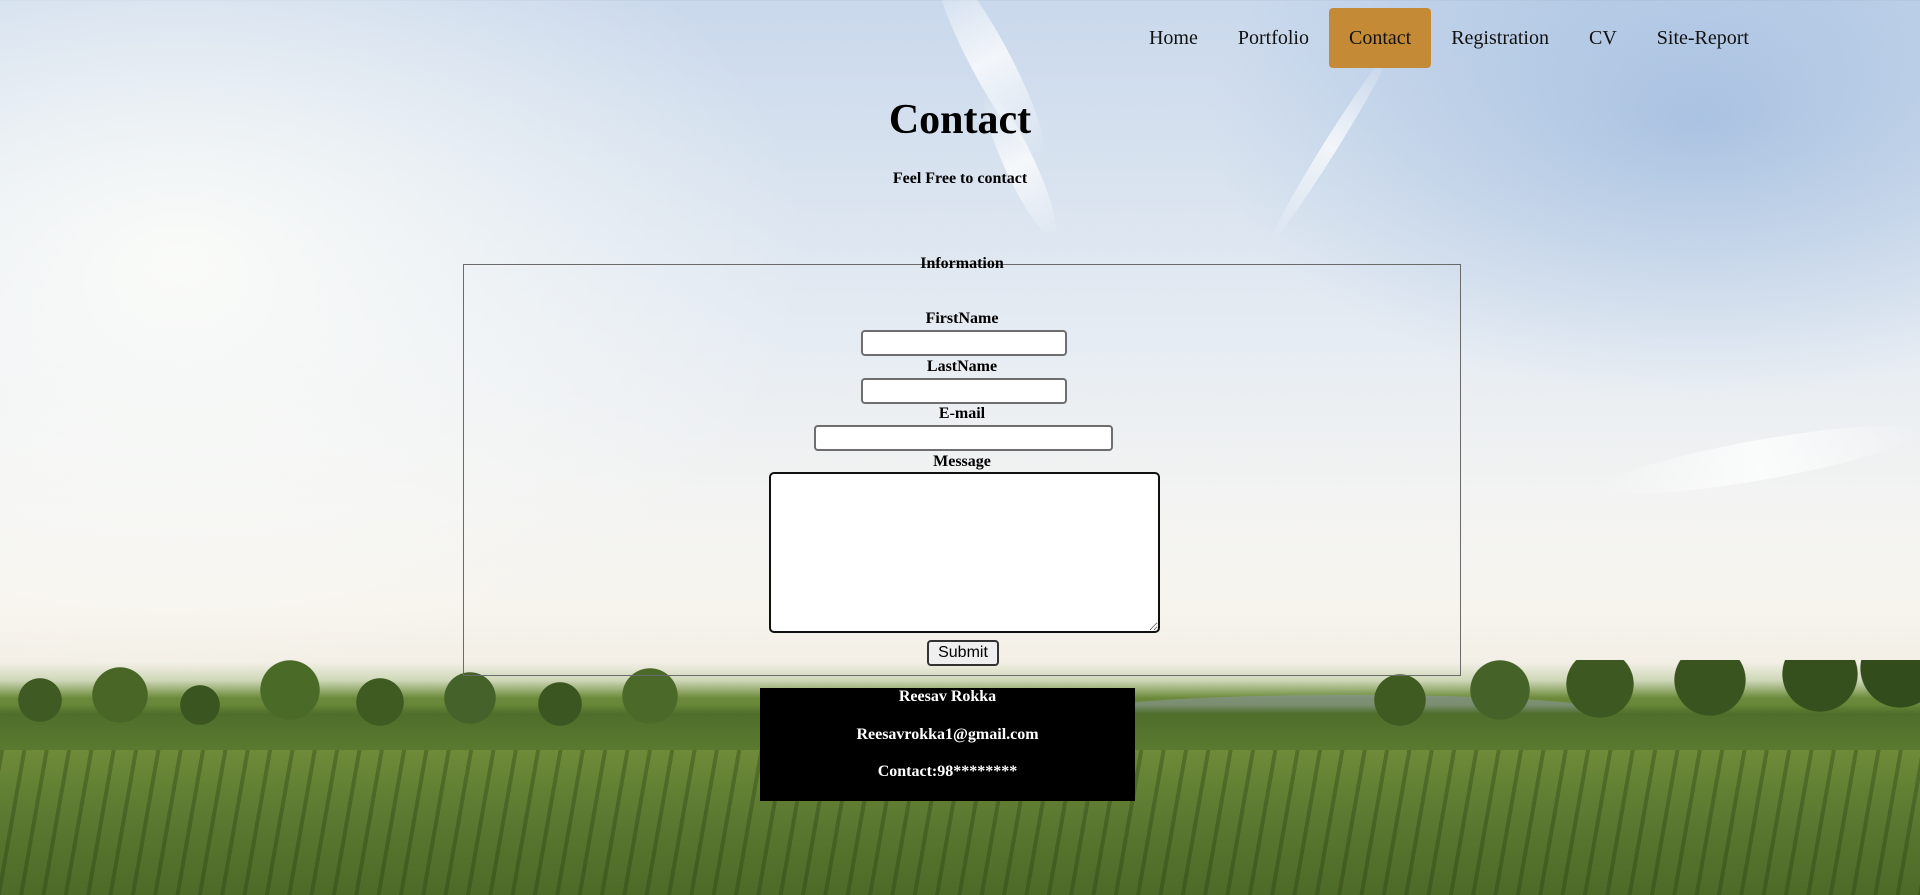  Describe the element at coordinates (1703, 38) in the screenshot. I see `nav-item-site-report: Site-Report` at that location.